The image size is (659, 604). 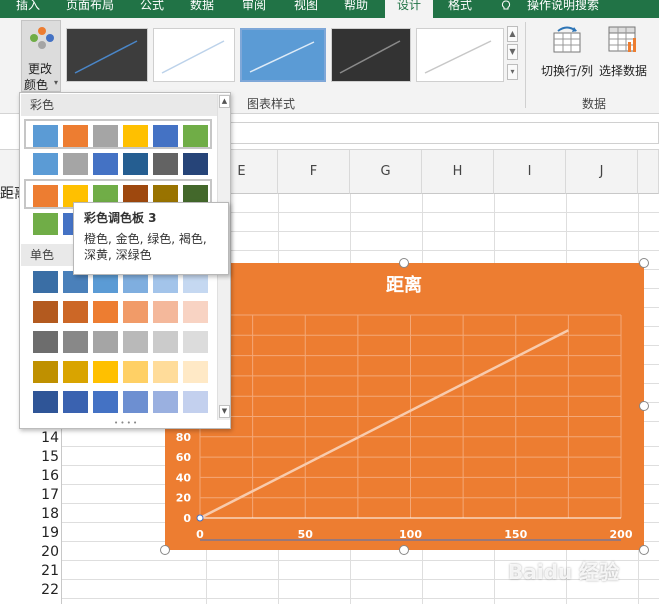 What do you see at coordinates (184, 498) in the screenshot?
I see `y-tick-label: 20` at bounding box center [184, 498].